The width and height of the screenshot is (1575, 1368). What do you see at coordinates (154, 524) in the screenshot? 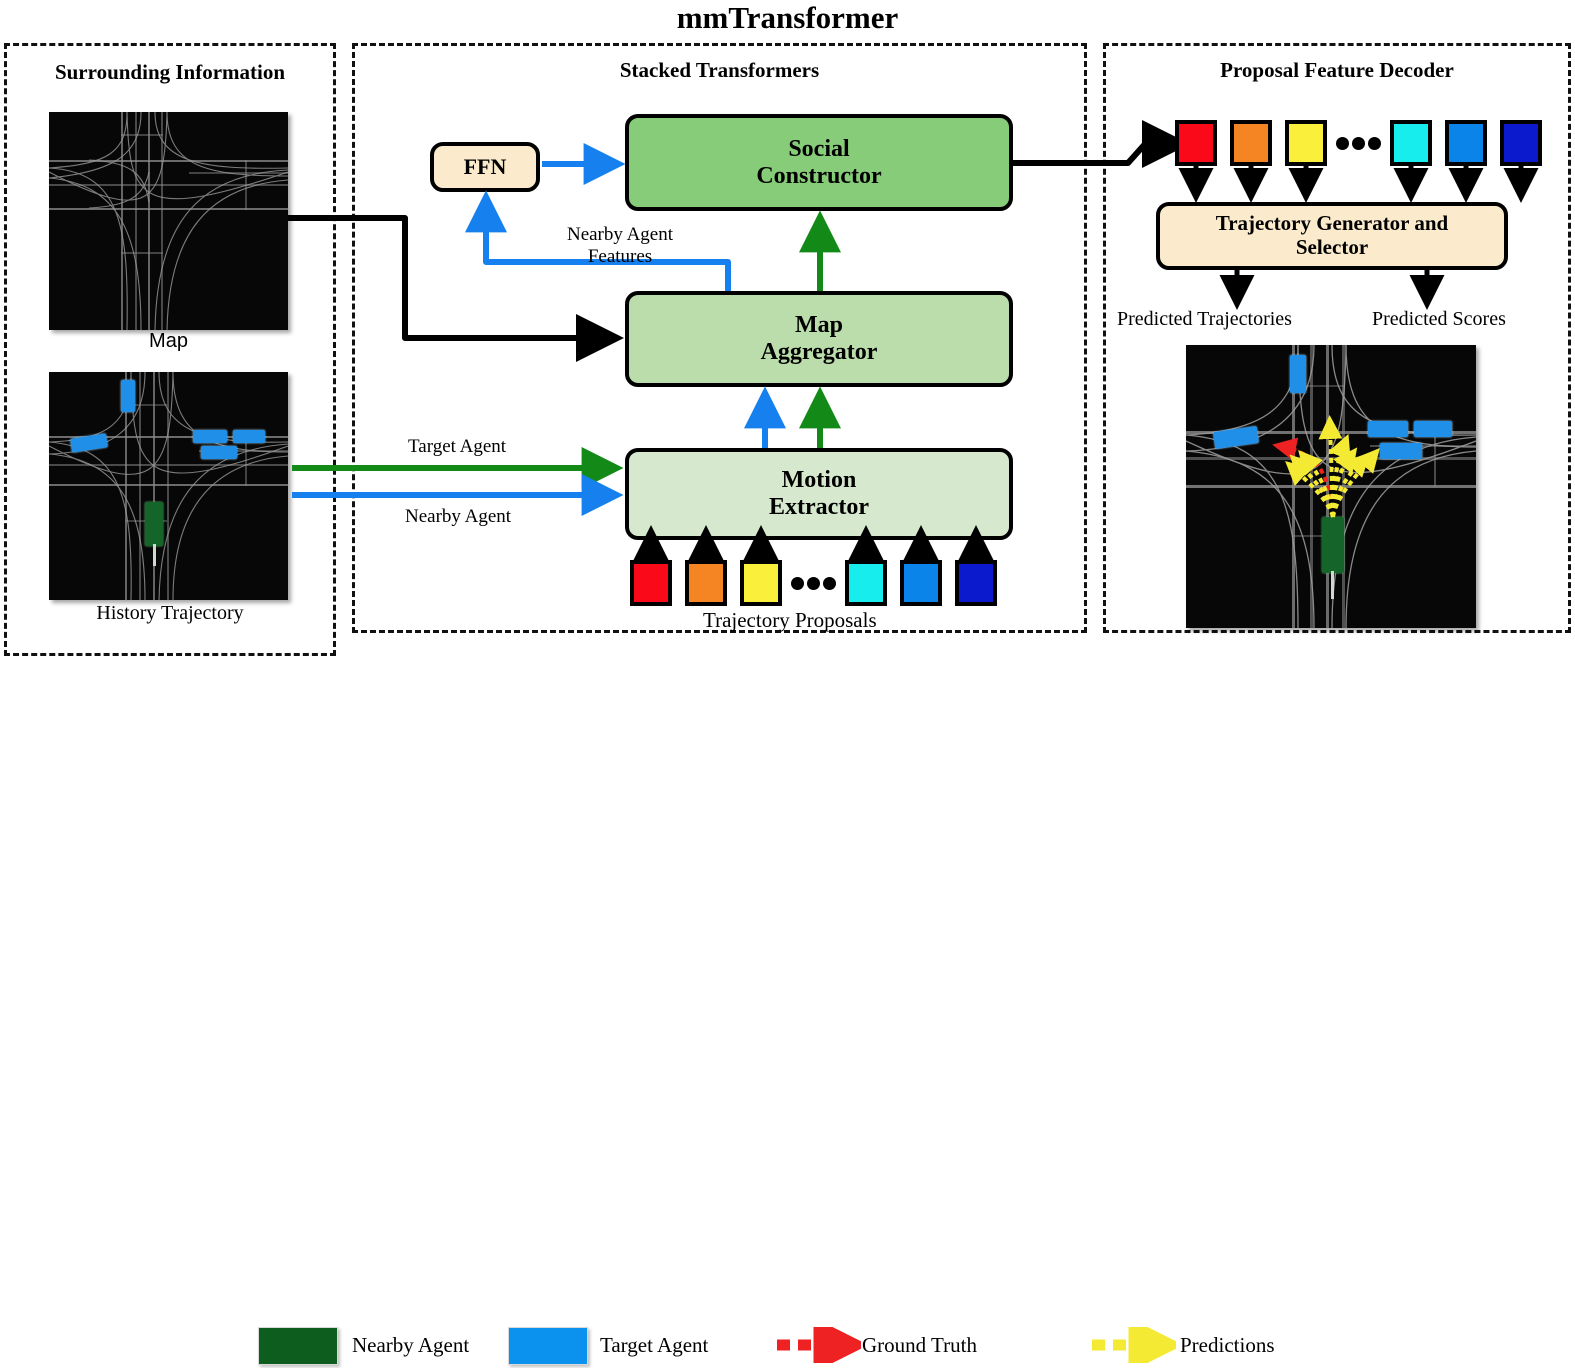
I see `vehicle-nearby-agent` at bounding box center [154, 524].